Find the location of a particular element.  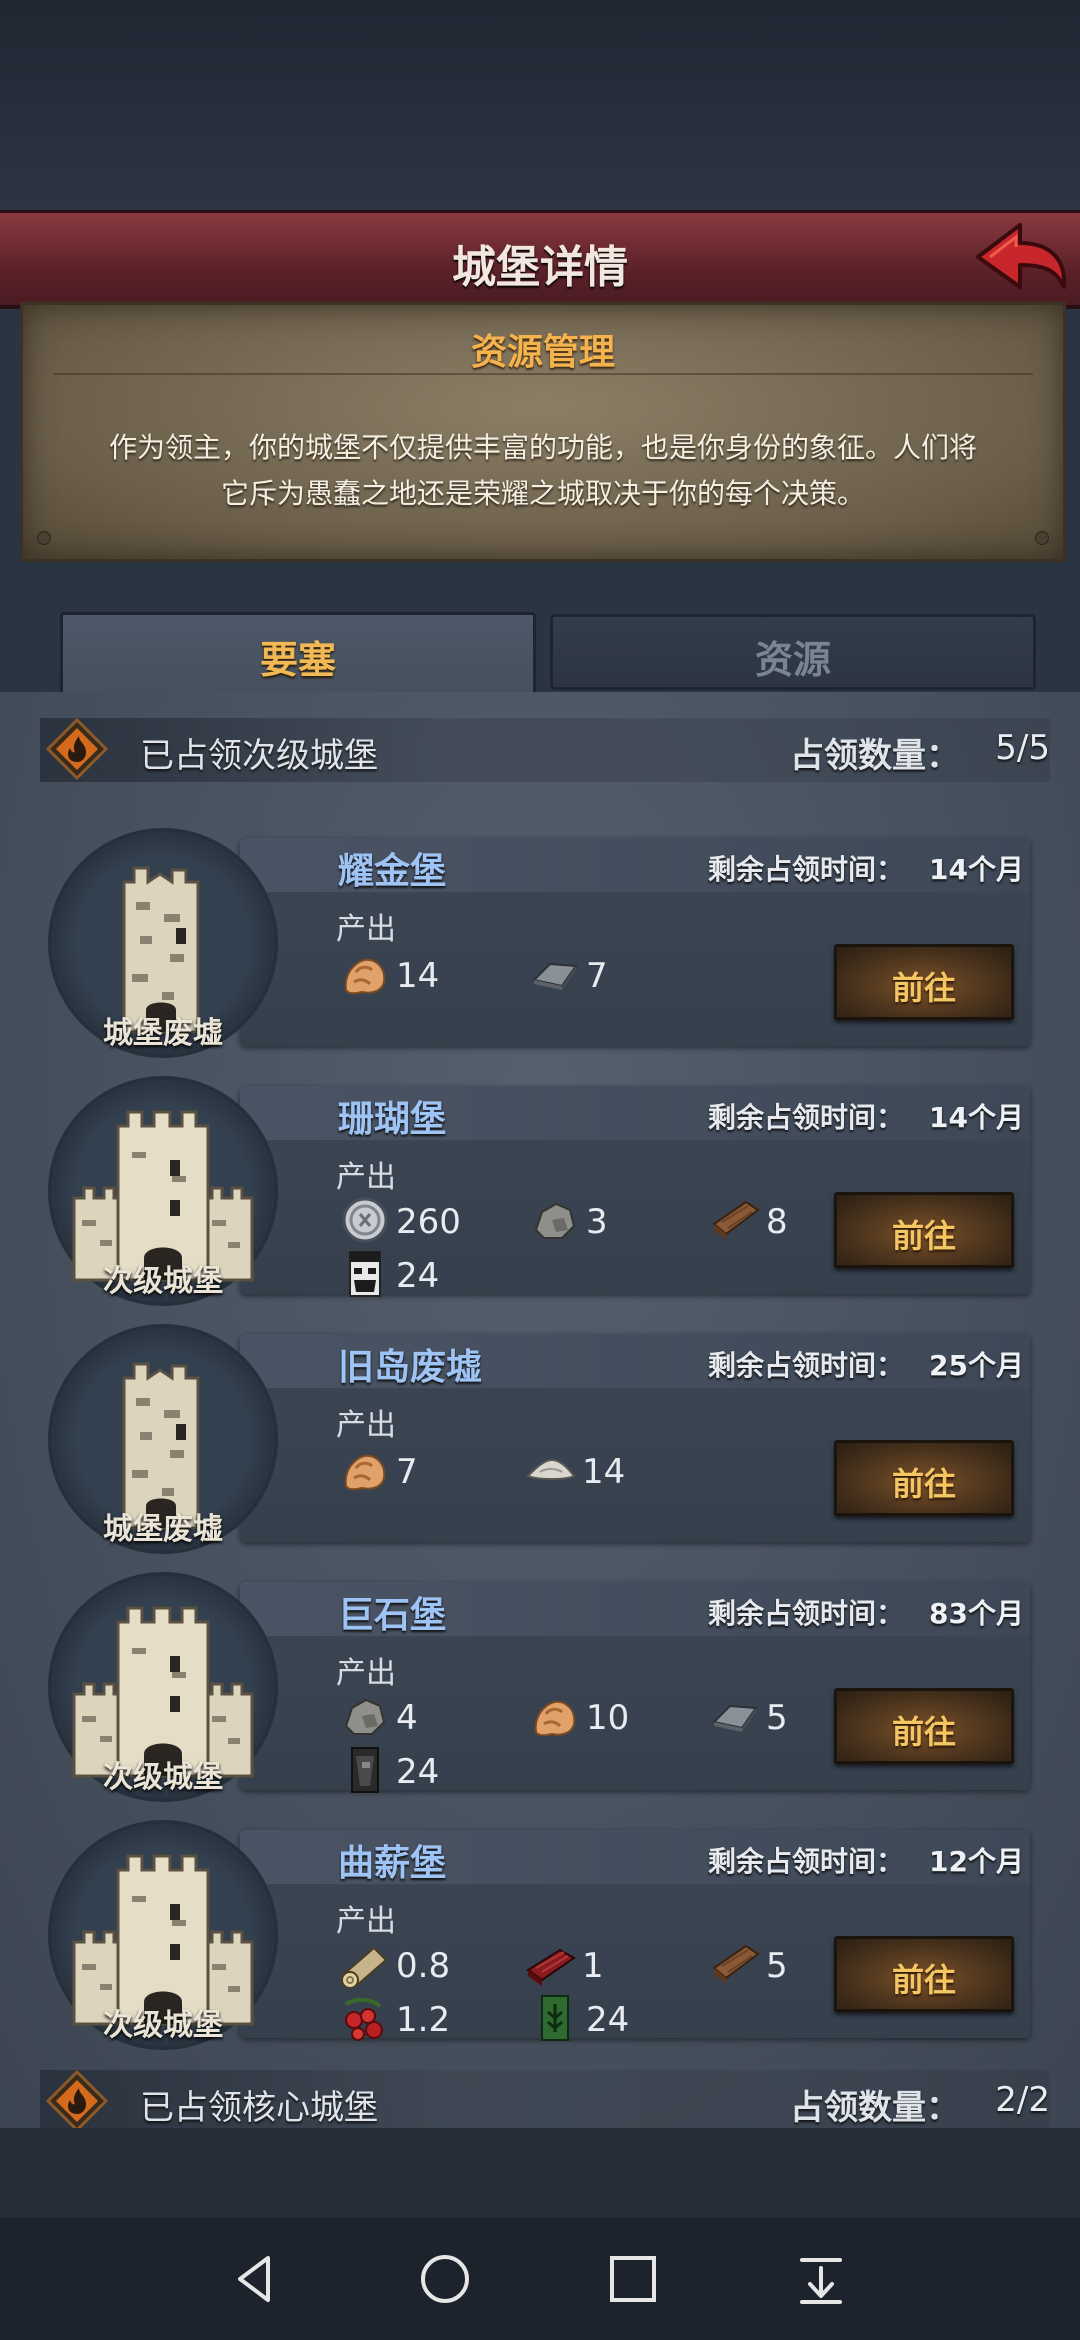

green-banner-icon is located at coordinates (555, 2018).